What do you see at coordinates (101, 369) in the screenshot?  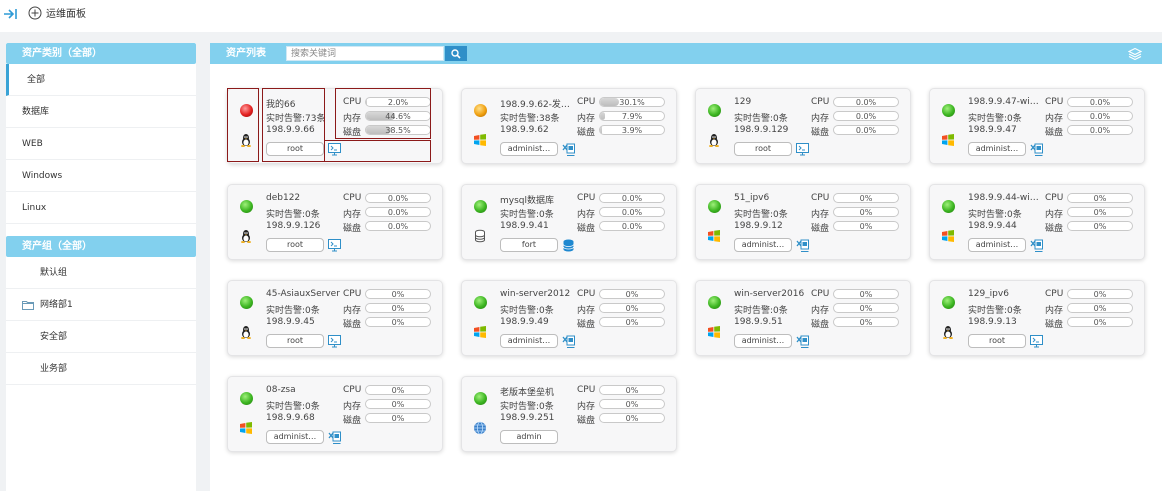 I see `sidebar-item-business-dept: 业务部` at bounding box center [101, 369].